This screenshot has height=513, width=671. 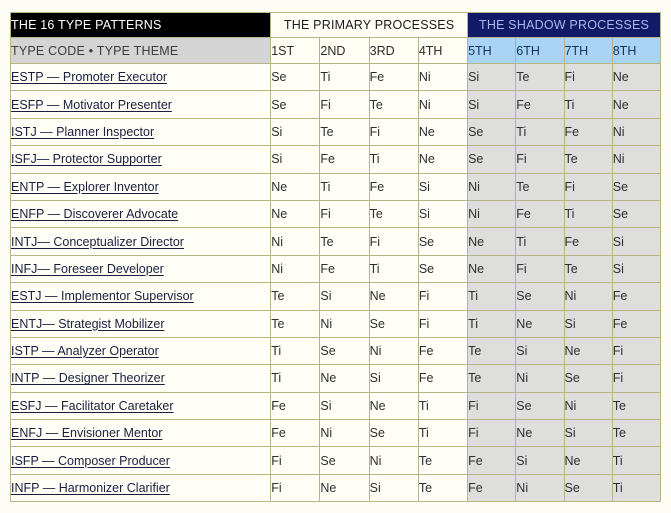 What do you see at coordinates (140, 50) in the screenshot?
I see `type-code-theme-header: TYPE CODE • TYPE THEME` at bounding box center [140, 50].